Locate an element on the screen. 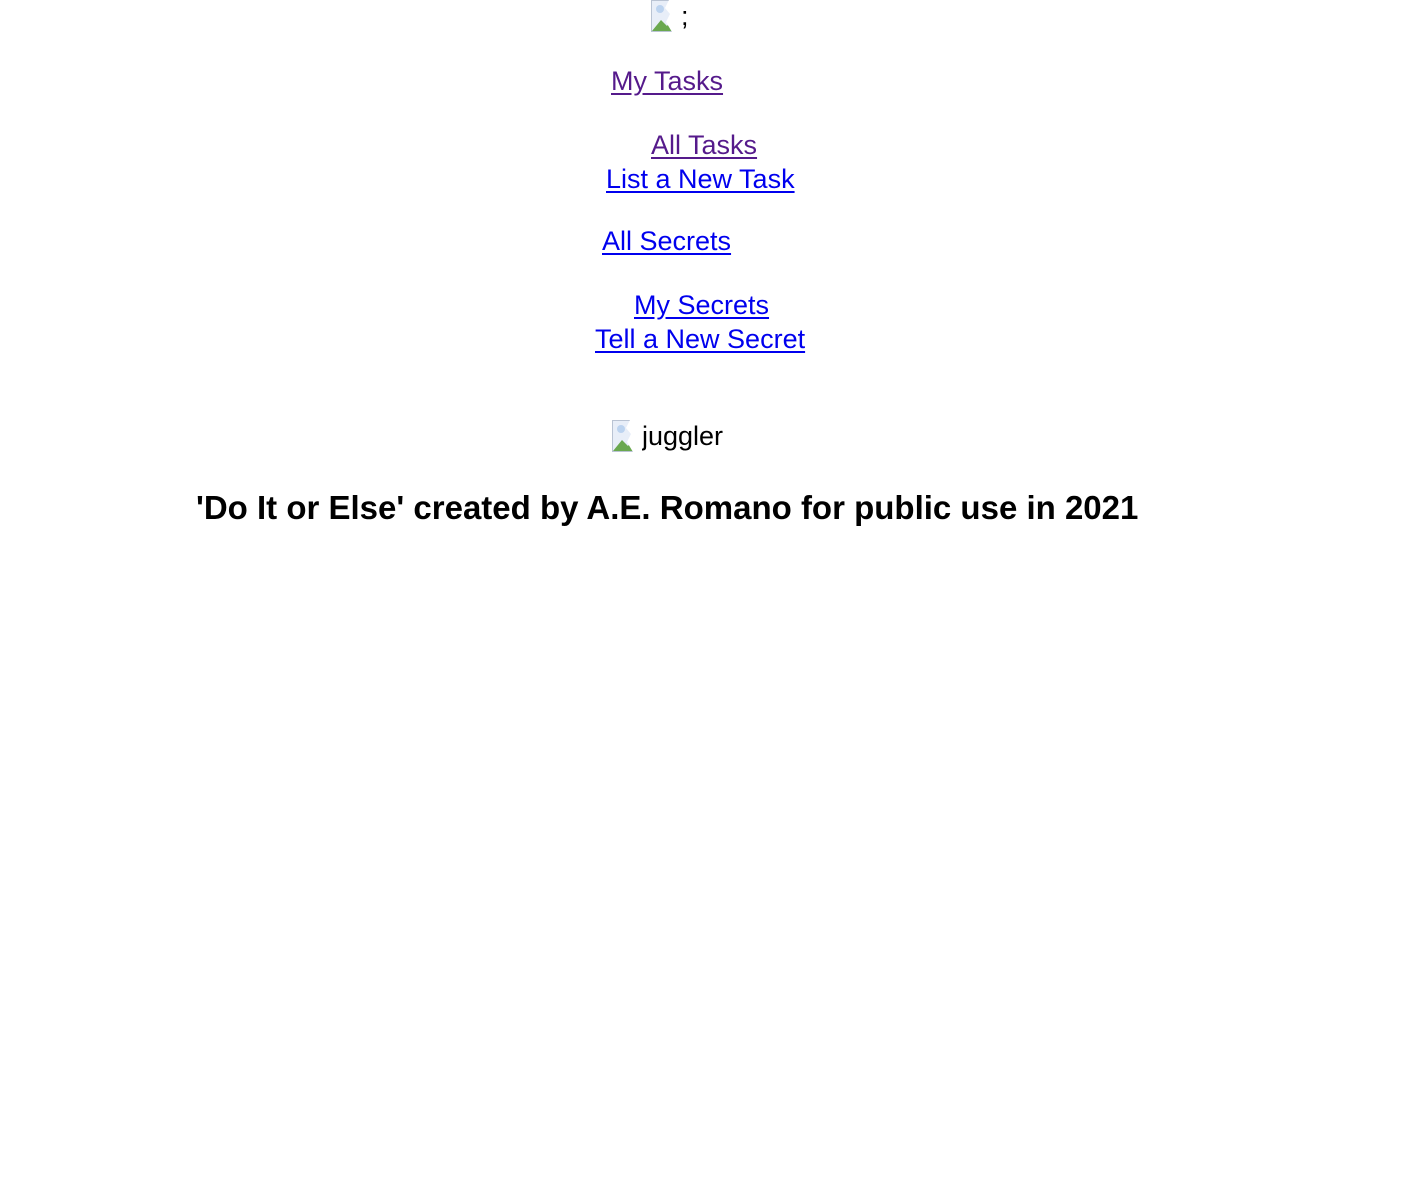 Image resolution: width=1424 pixels, height=1192 pixels. nav-all-tasks-link: All Tasks is located at coordinates (704, 145).